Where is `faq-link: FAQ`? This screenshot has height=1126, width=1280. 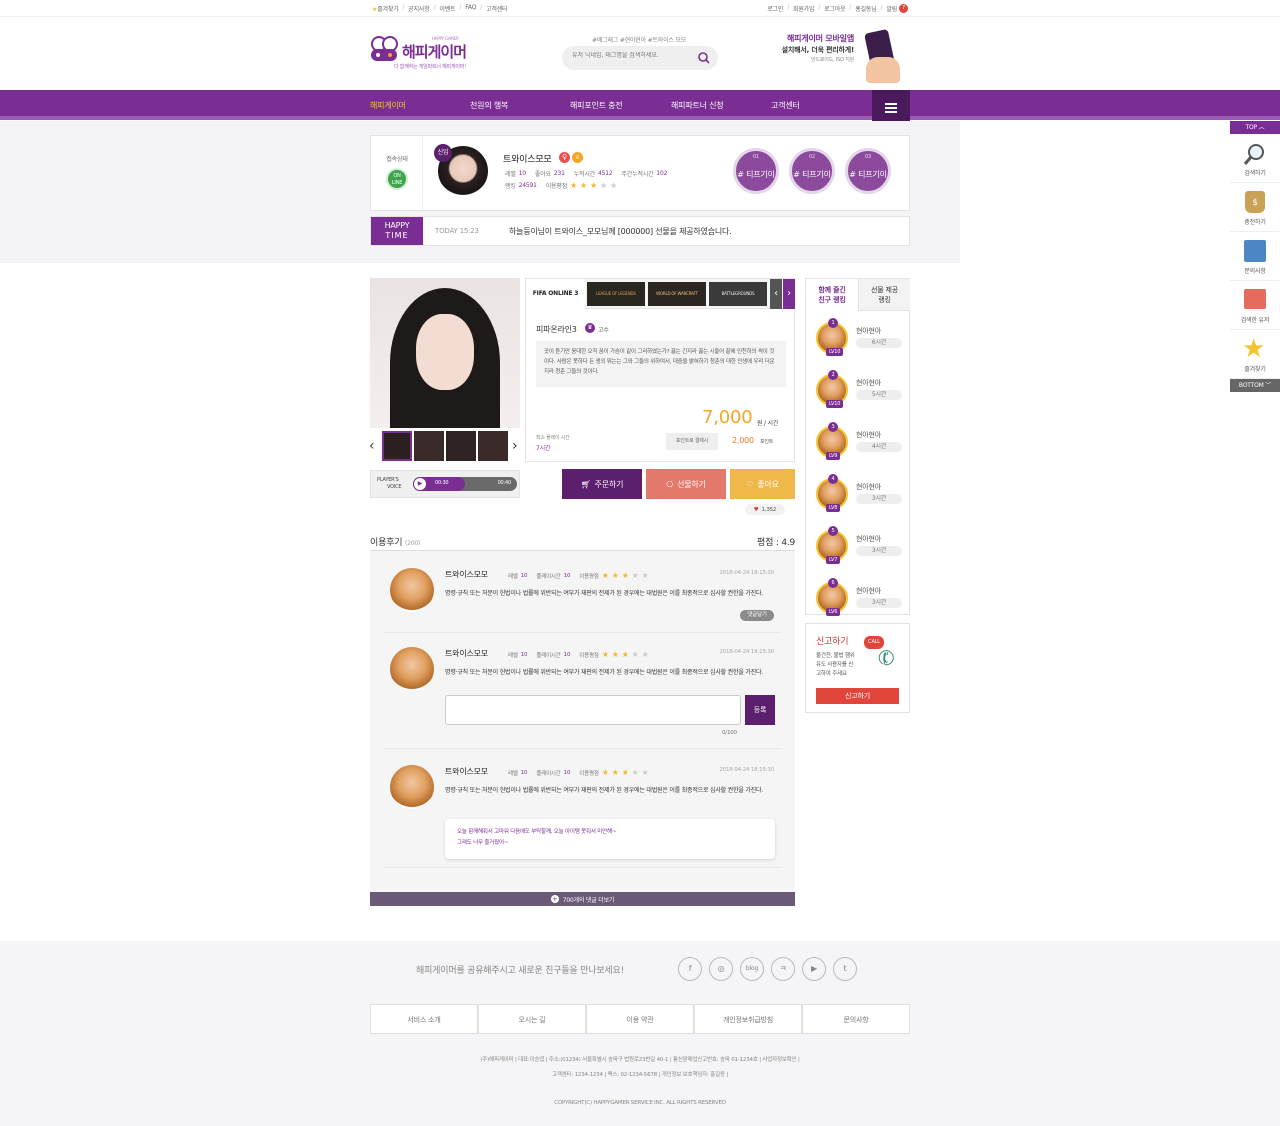 faq-link: FAQ is located at coordinates (470, 8).